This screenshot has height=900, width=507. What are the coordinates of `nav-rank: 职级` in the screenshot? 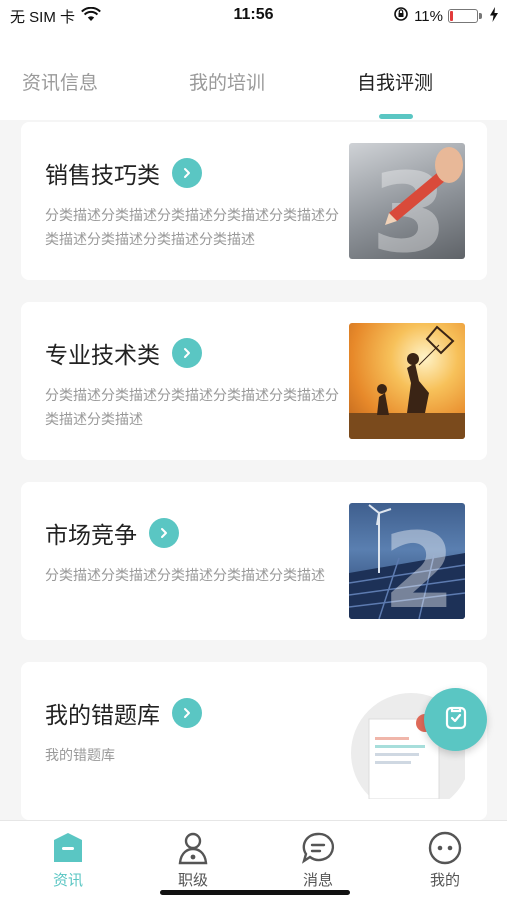 It's located at (193, 859).